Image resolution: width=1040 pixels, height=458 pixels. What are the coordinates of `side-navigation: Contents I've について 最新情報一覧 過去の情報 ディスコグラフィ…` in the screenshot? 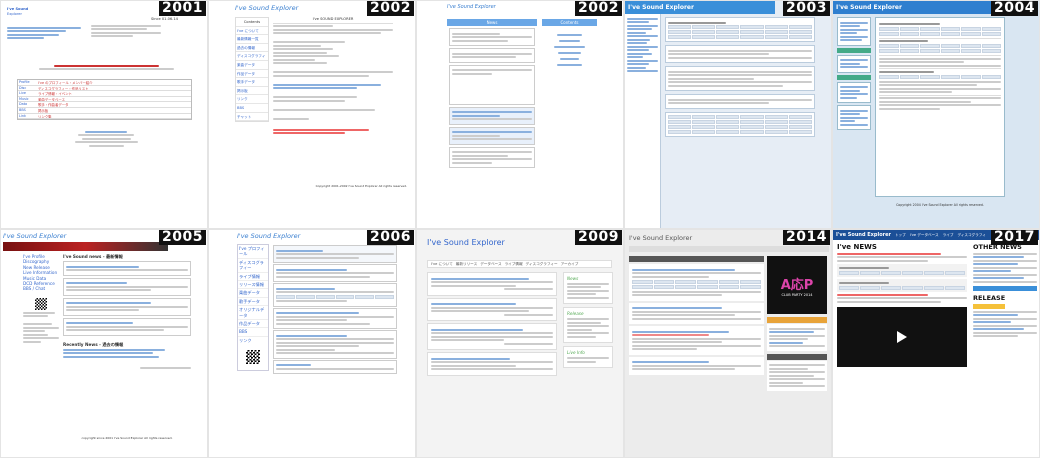 It's located at (252, 70).